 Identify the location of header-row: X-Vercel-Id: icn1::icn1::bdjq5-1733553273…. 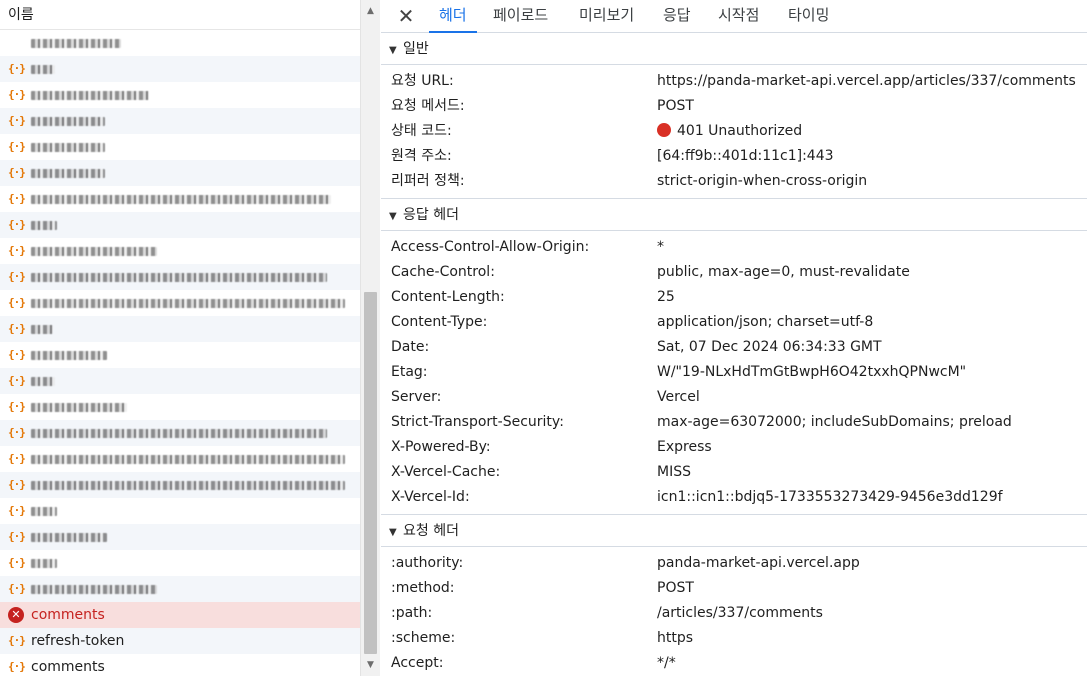
(734, 497).